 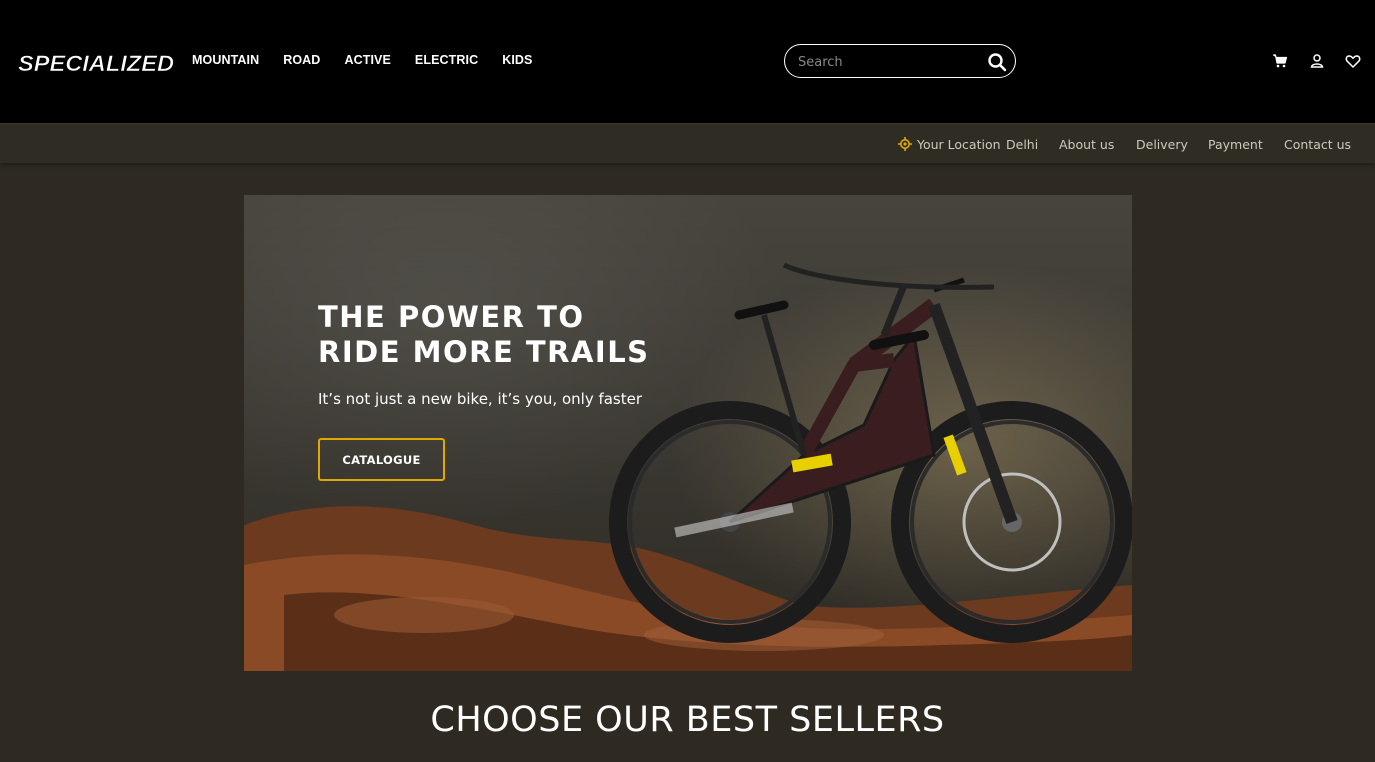 I want to click on hero-title: THE POWER TO RIDE MORE TRAILS, so click(x=528, y=335).